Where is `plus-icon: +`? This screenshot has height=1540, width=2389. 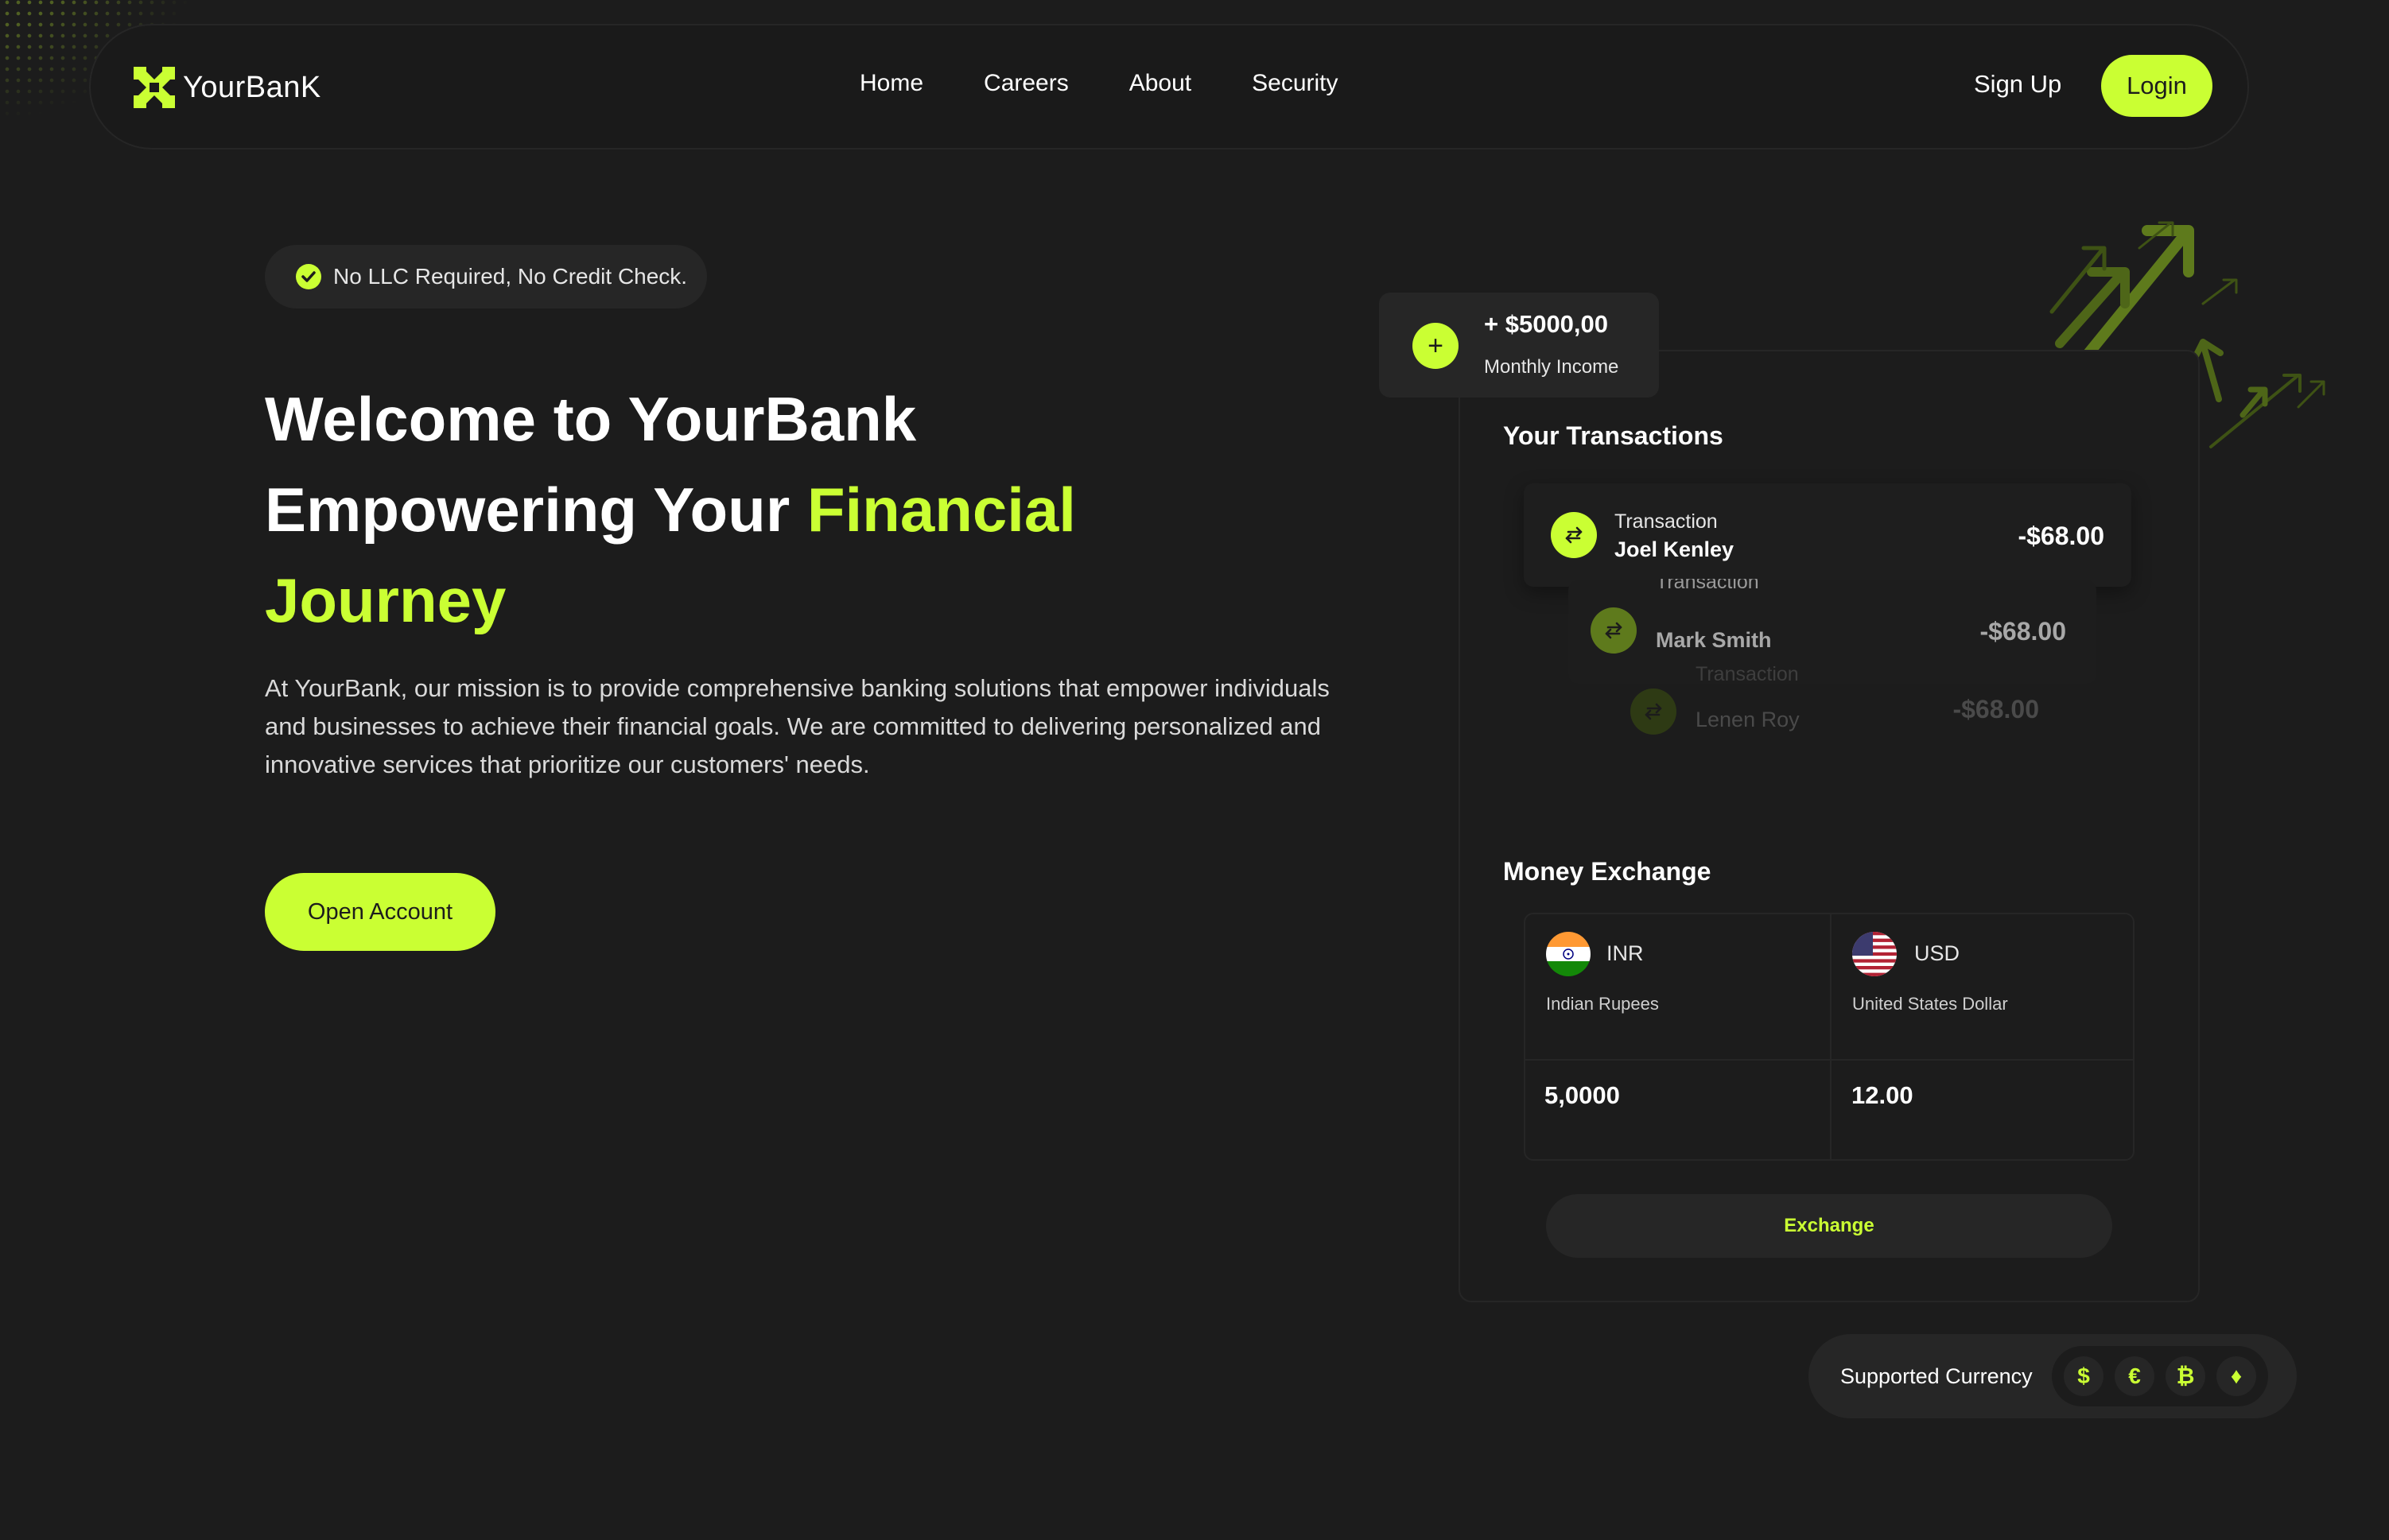
plus-icon: + is located at coordinates (1435, 346).